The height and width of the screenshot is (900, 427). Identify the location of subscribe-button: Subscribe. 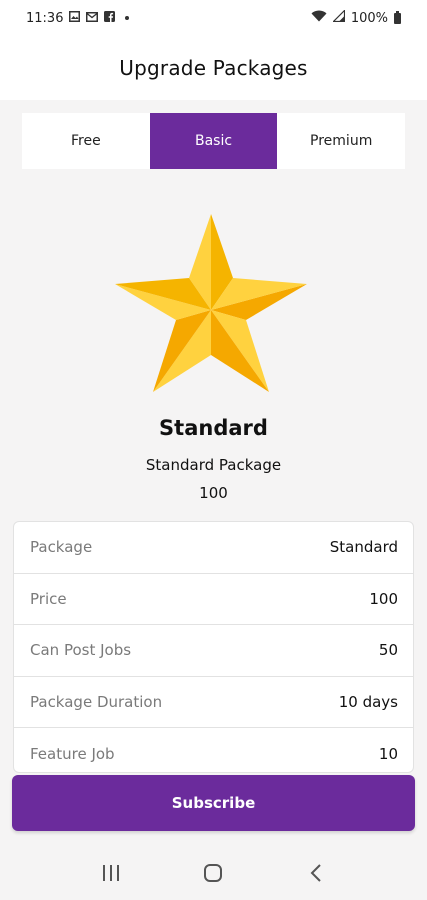
(213, 803).